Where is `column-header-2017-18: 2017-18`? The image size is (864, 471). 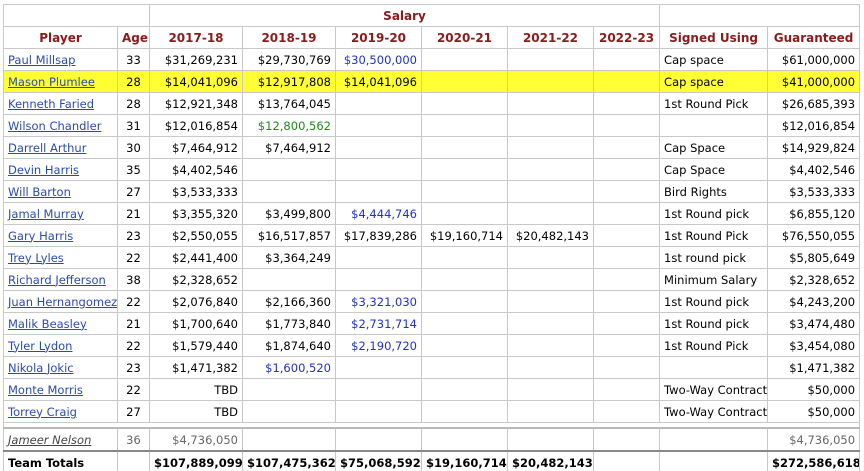
column-header-2017-18: 2017-18 is located at coordinates (196, 37).